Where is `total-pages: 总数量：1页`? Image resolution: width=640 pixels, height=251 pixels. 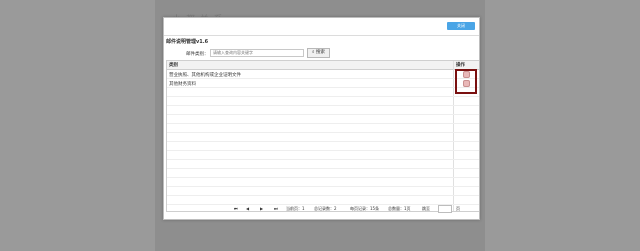
total-pages: 总数量：1页 is located at coordinates (399, 208).